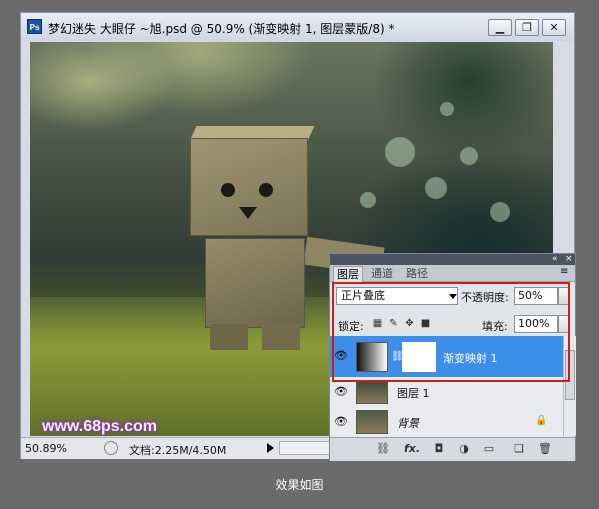 The width and height of the screenshot is (599, 509). I want to click on document-size: 文档:2.25M/4.50M, so click(178, 450).